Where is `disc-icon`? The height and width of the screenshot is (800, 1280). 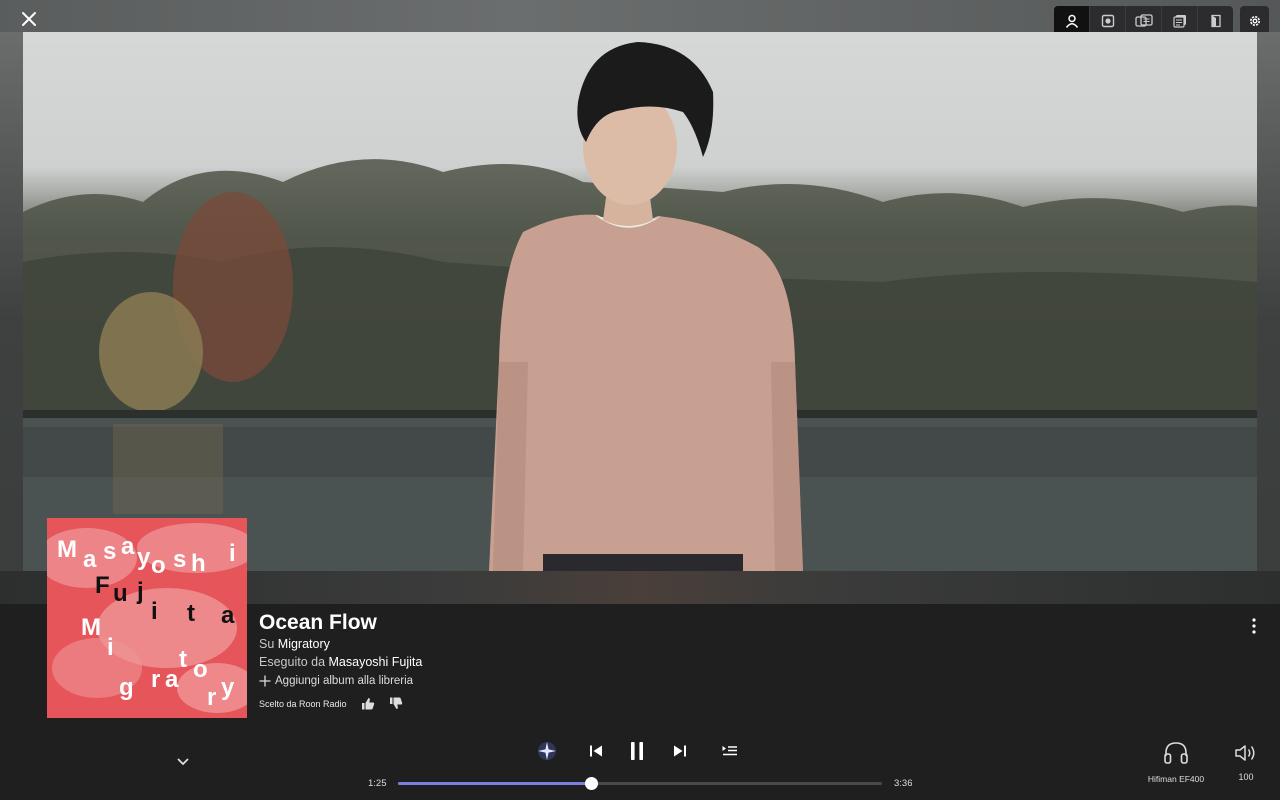
disc-icon is located at coordinates (1107, 20).